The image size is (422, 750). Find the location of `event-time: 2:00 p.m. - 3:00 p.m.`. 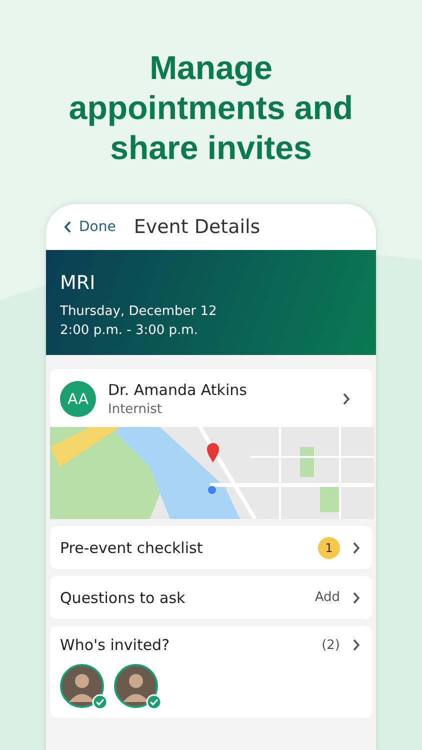

event-time: 2:00 p.m. - 3:00 p.m. is located at coordinates (129, 331).